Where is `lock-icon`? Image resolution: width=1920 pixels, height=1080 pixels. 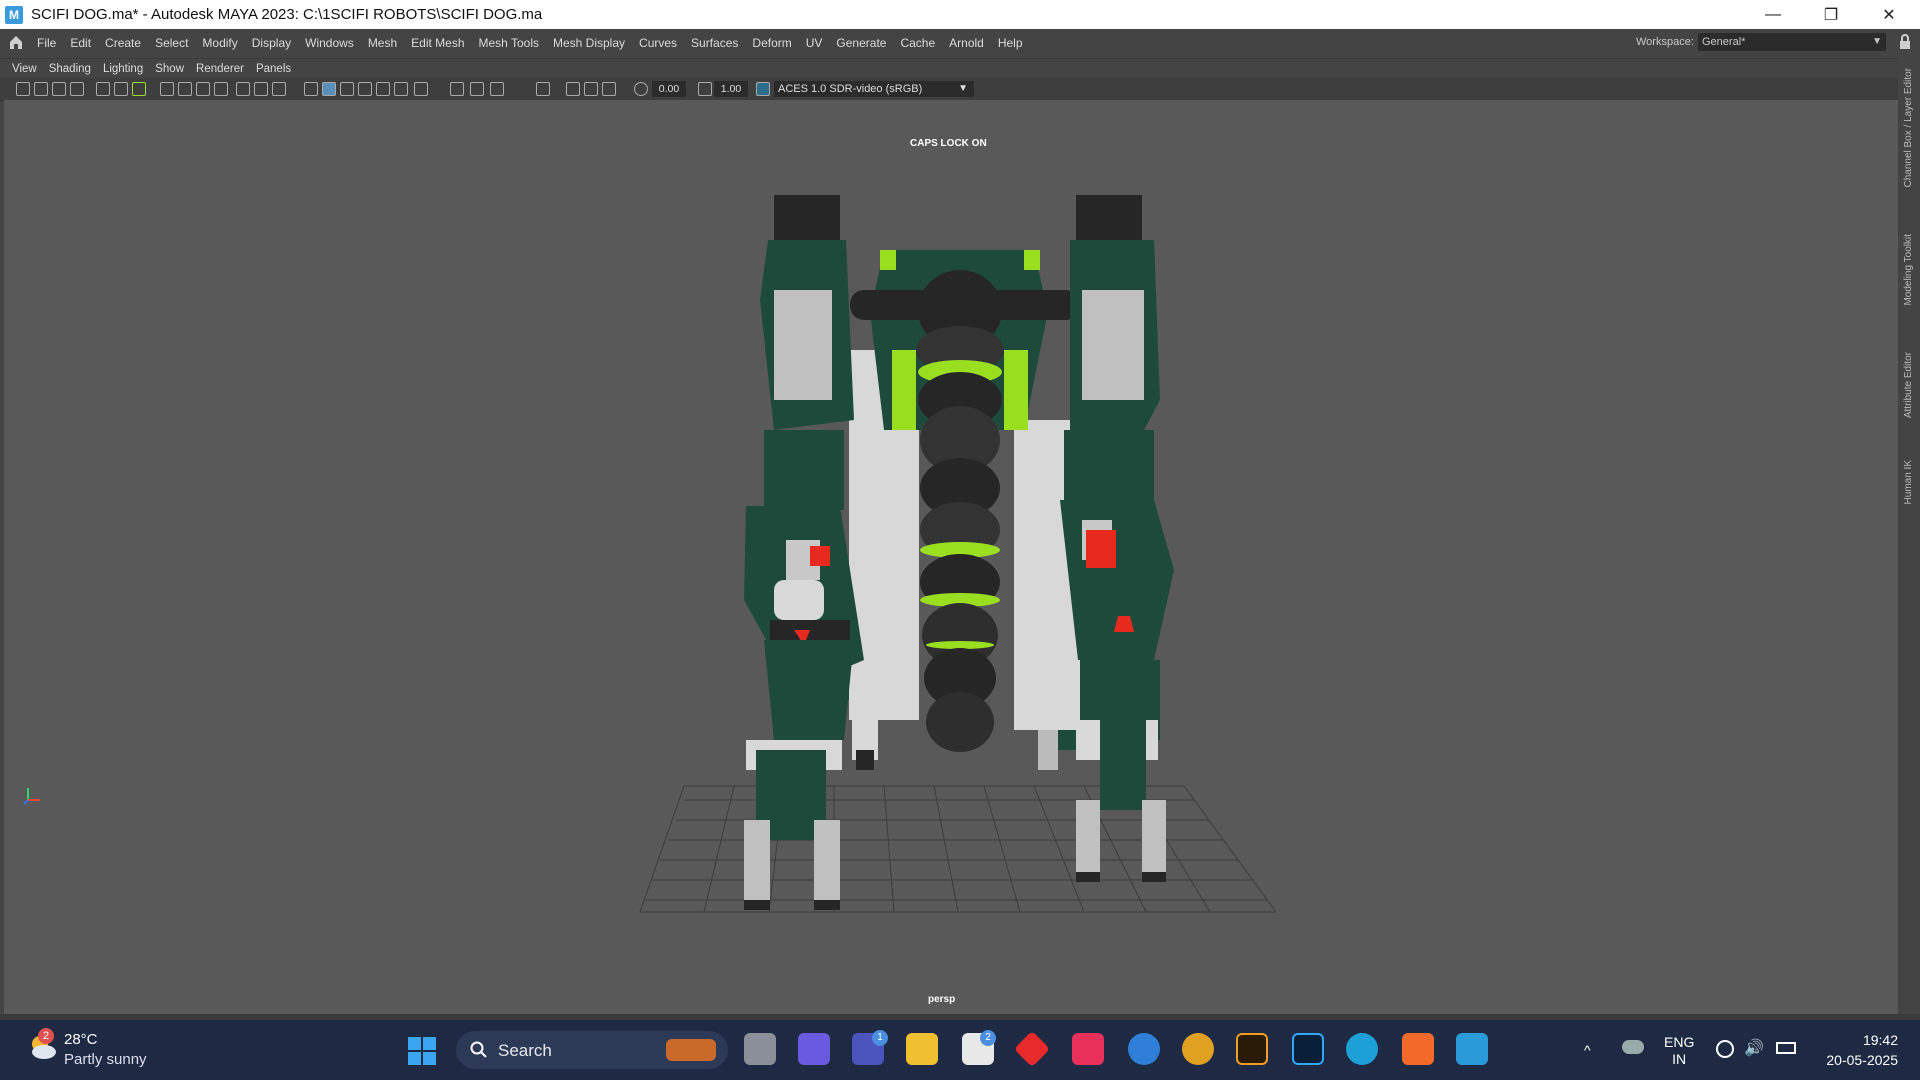 lock-icon is located at coordinates (1905, 42).